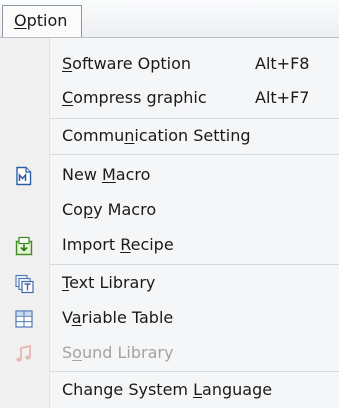  I want to click on menu-item-import-recipe: Import Recipe, so click(169, 245).